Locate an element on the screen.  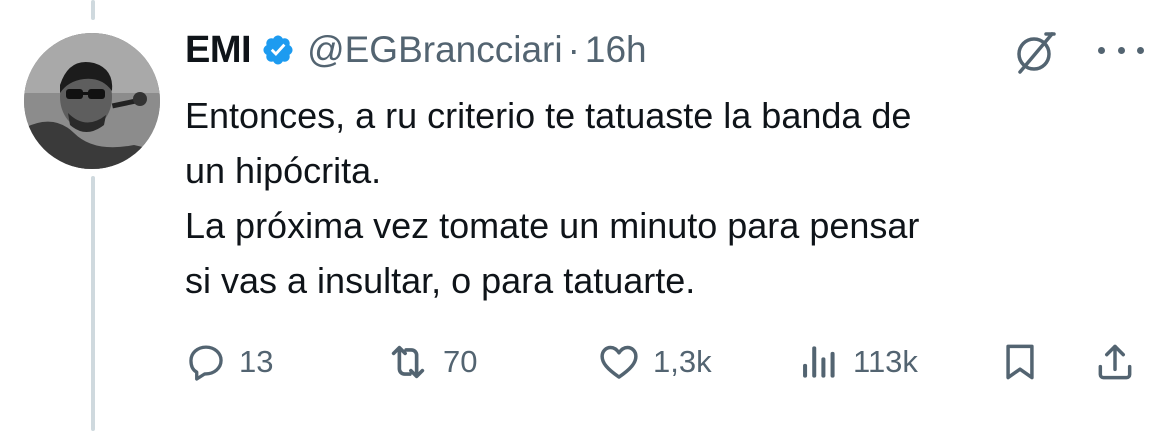
like-button: 1,3k is located at coordinates (654, 362).